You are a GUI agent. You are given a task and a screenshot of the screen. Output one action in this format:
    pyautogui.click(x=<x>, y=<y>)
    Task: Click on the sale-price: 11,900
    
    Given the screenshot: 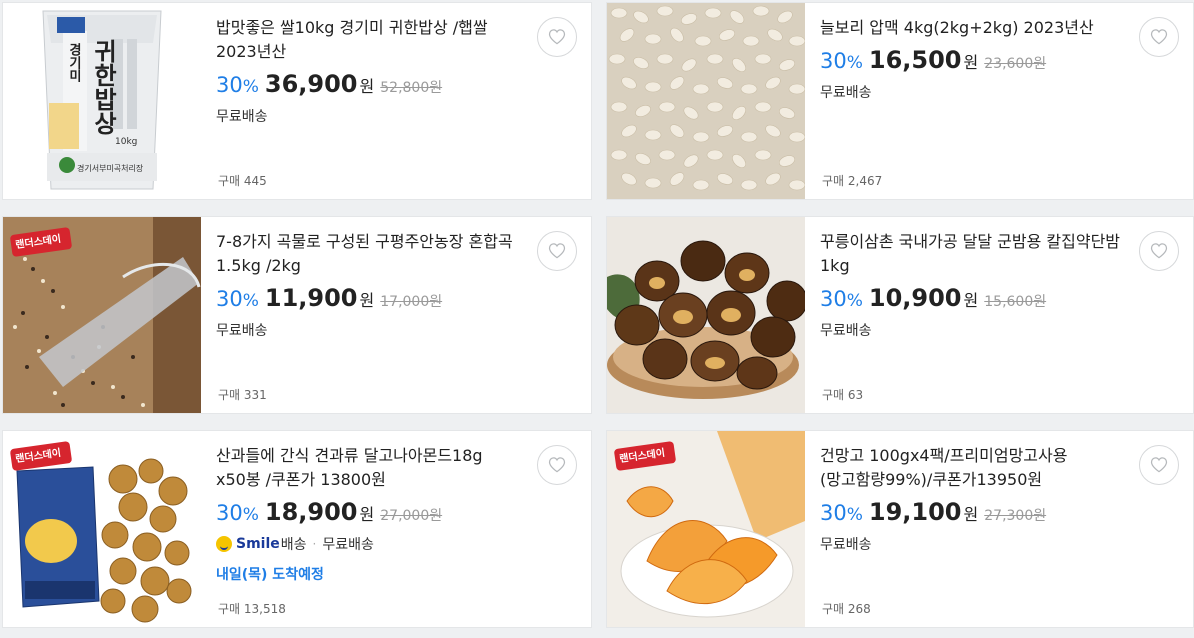 What is the action you would take?
    pyautogui.click(x=311, y=298)
    